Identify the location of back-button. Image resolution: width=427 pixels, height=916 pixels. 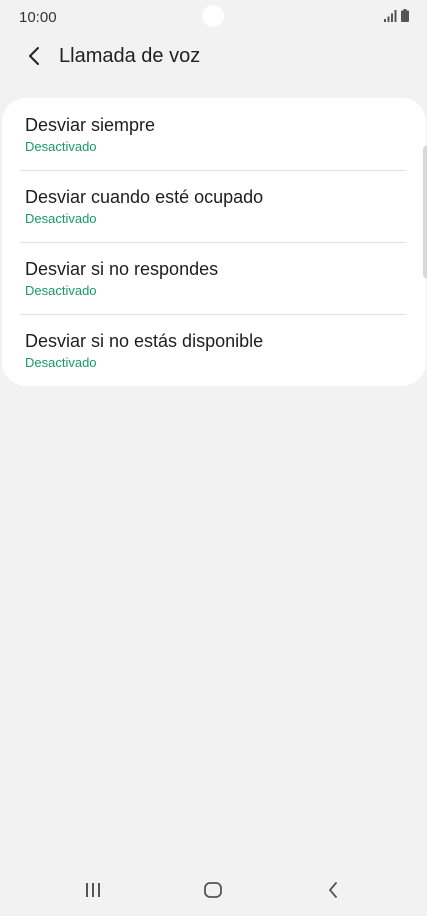
(34, 56).